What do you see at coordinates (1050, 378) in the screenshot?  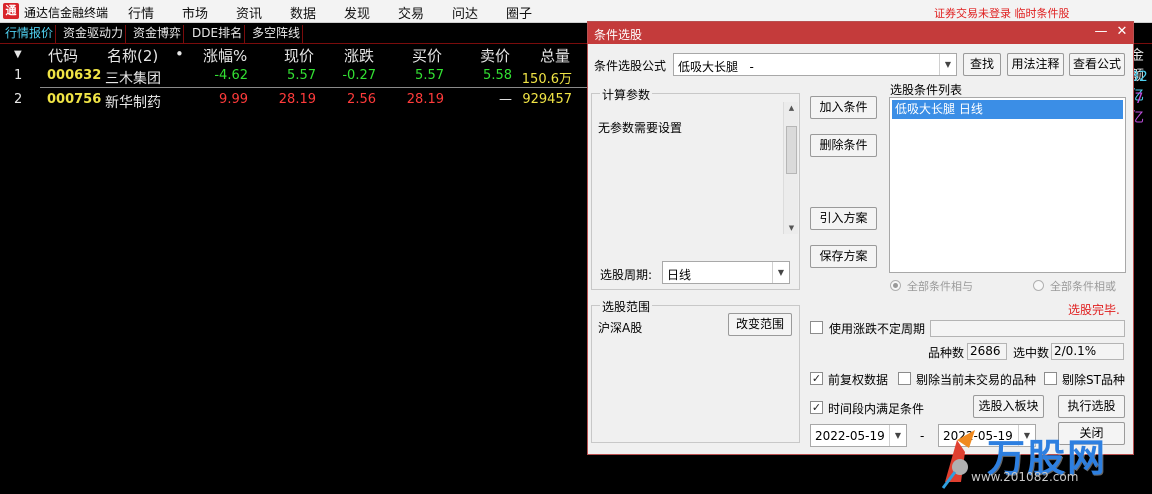 I see `exclude-st-checkbox` at bounding box center [1050, 378].